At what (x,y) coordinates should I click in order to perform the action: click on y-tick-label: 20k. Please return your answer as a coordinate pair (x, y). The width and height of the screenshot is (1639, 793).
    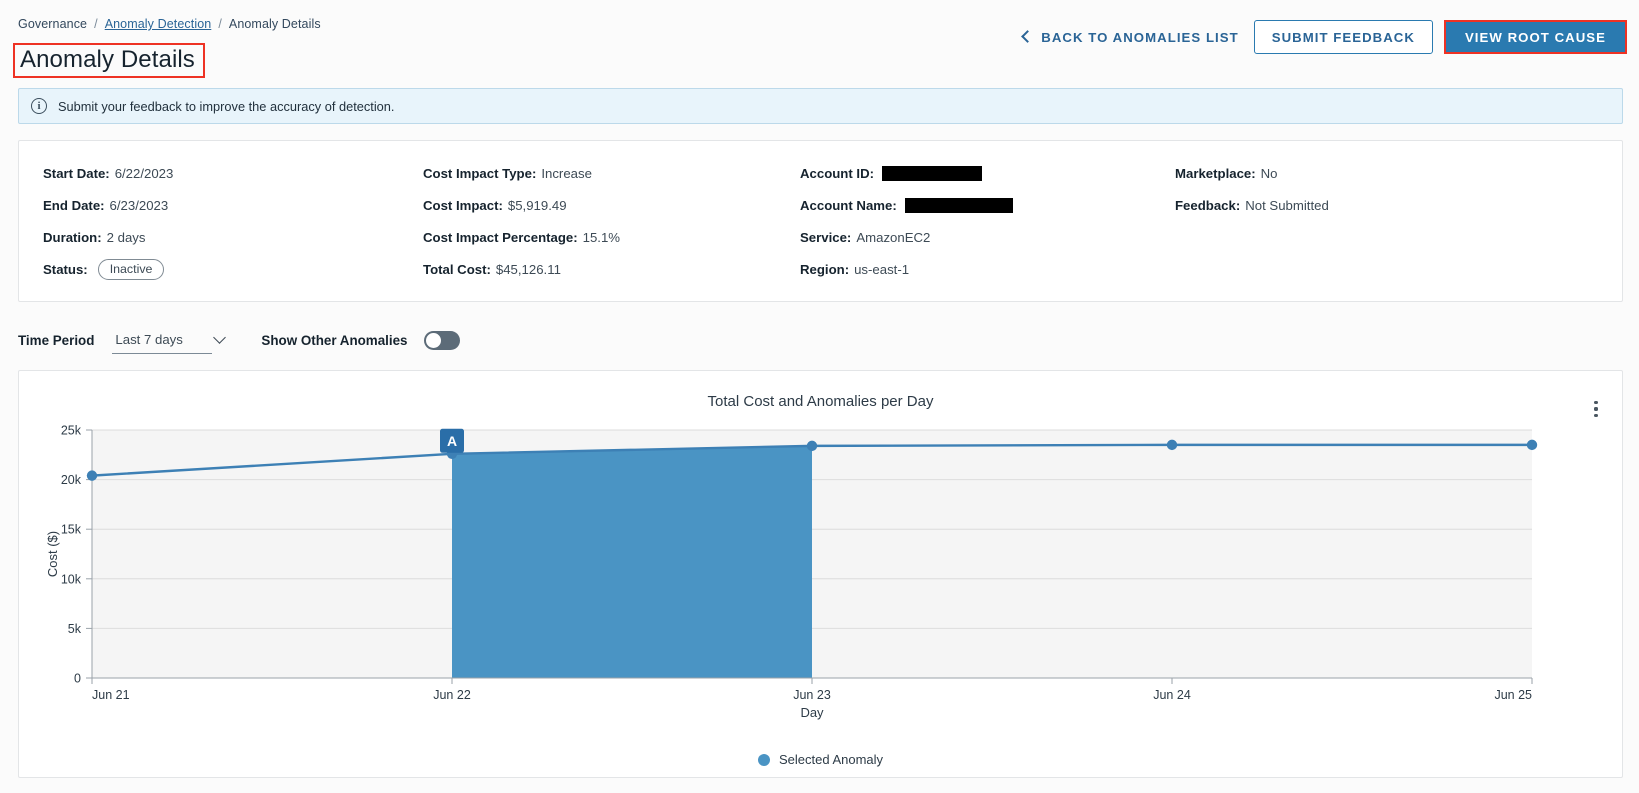
    Looking at the image, I should click on (71, 480).